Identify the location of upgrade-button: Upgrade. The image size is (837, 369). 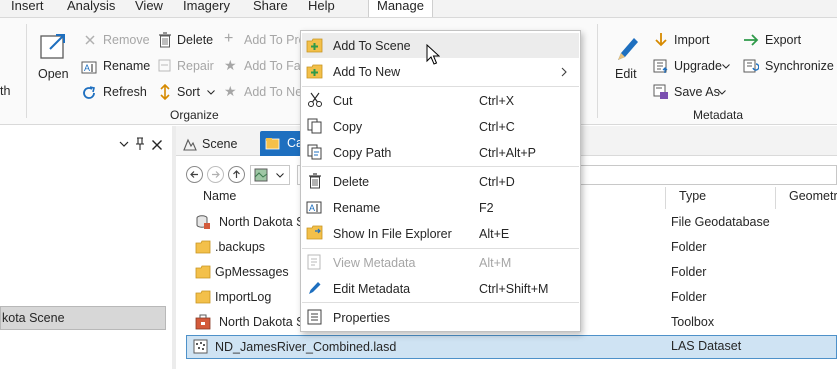
(693, 67).